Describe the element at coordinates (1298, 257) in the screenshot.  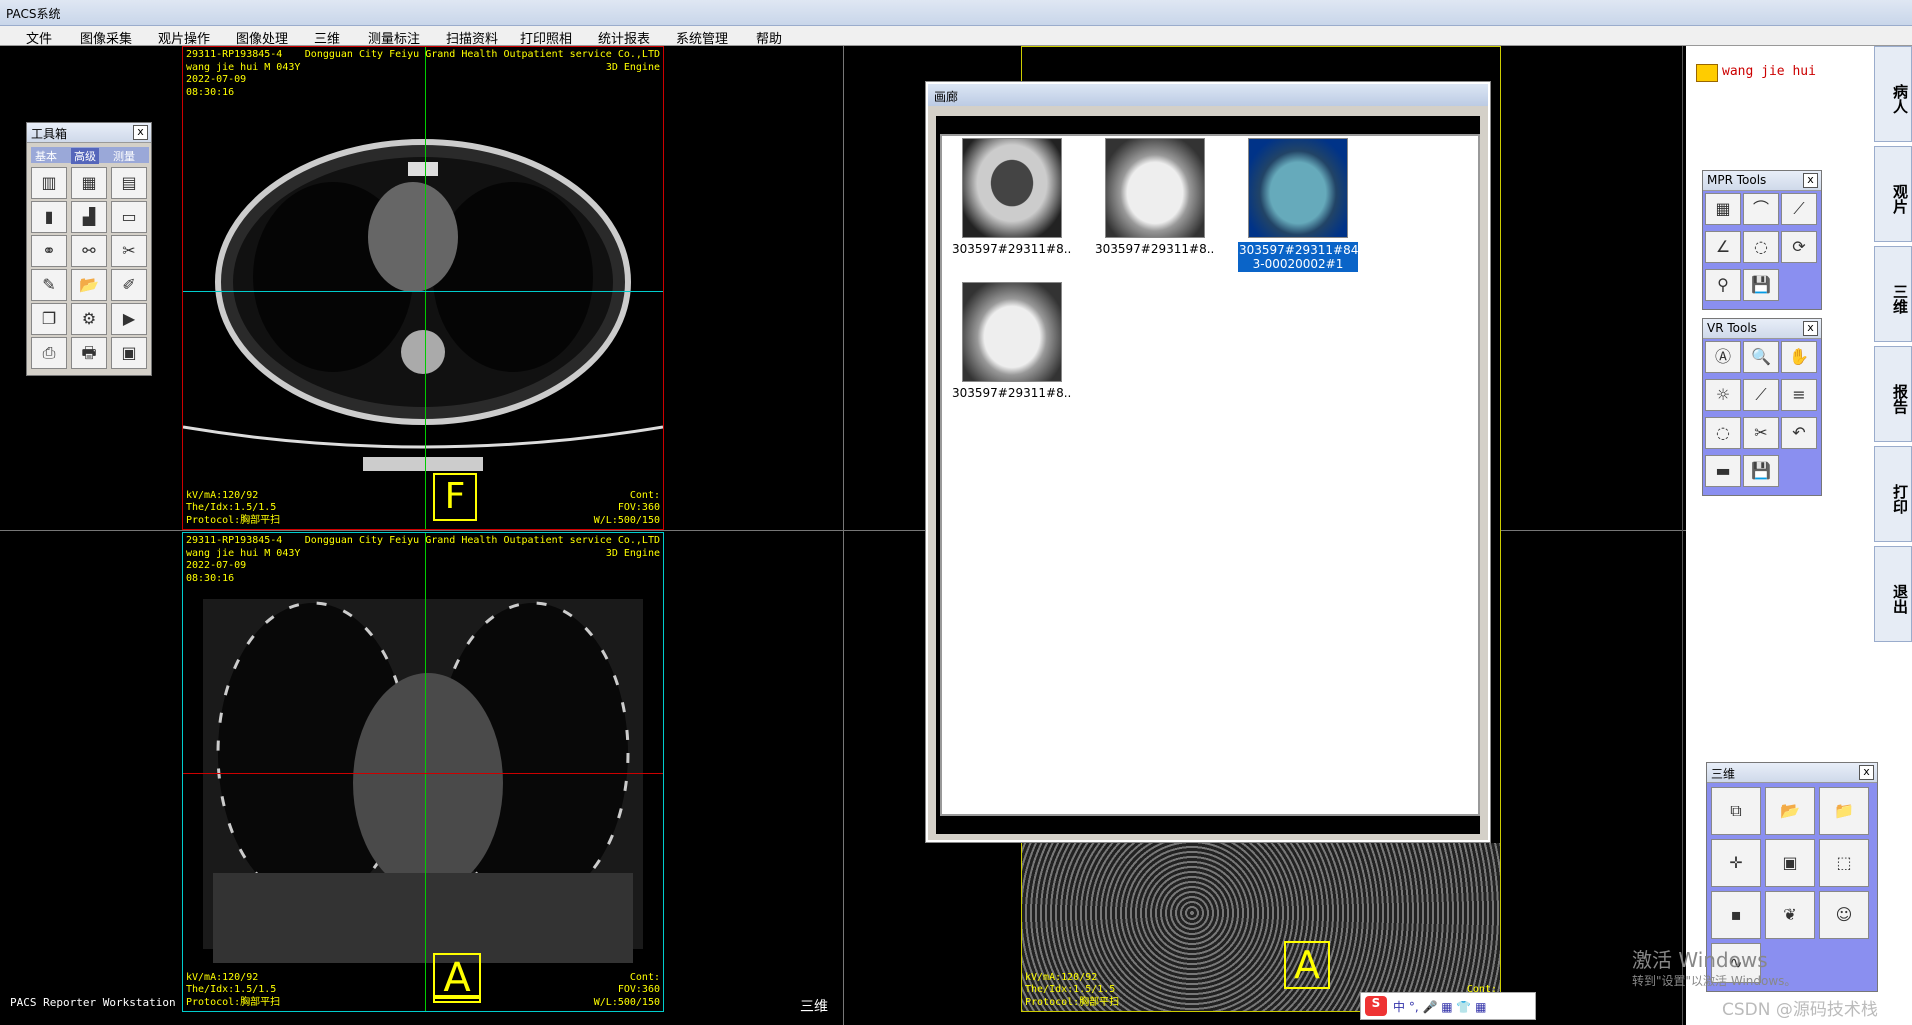
I see `gallery-item-caption: 303597#29311#845_ 3-00020002#1` at that location.